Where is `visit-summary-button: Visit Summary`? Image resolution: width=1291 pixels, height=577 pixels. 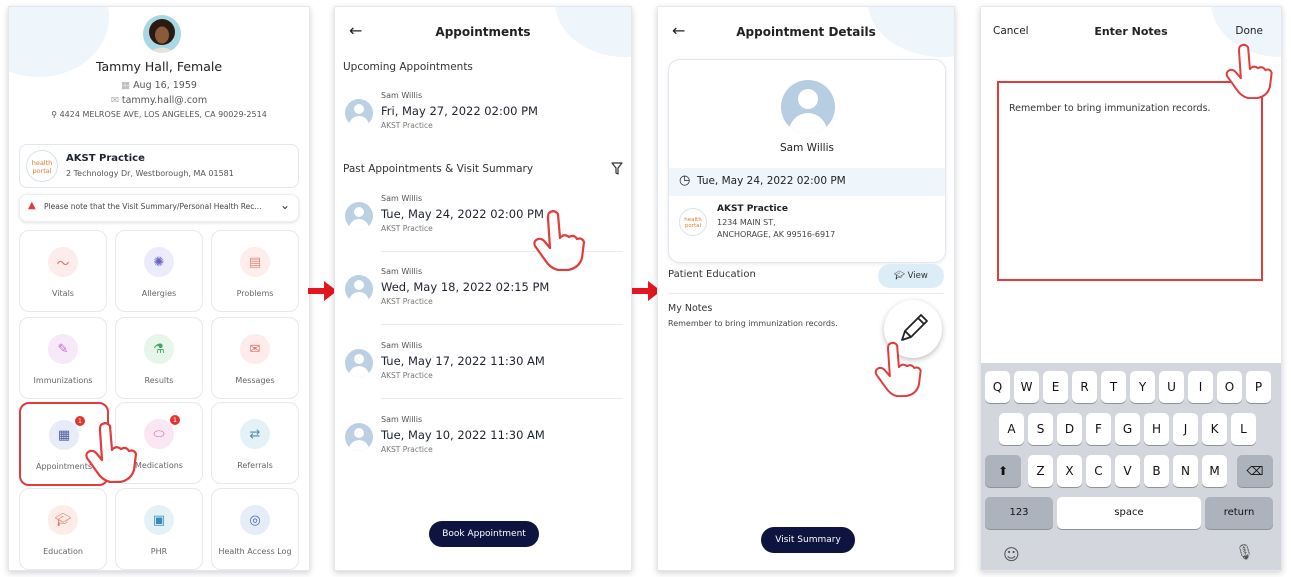
visit-summary-button: Visit Summary is located at coordinates (808, 540).